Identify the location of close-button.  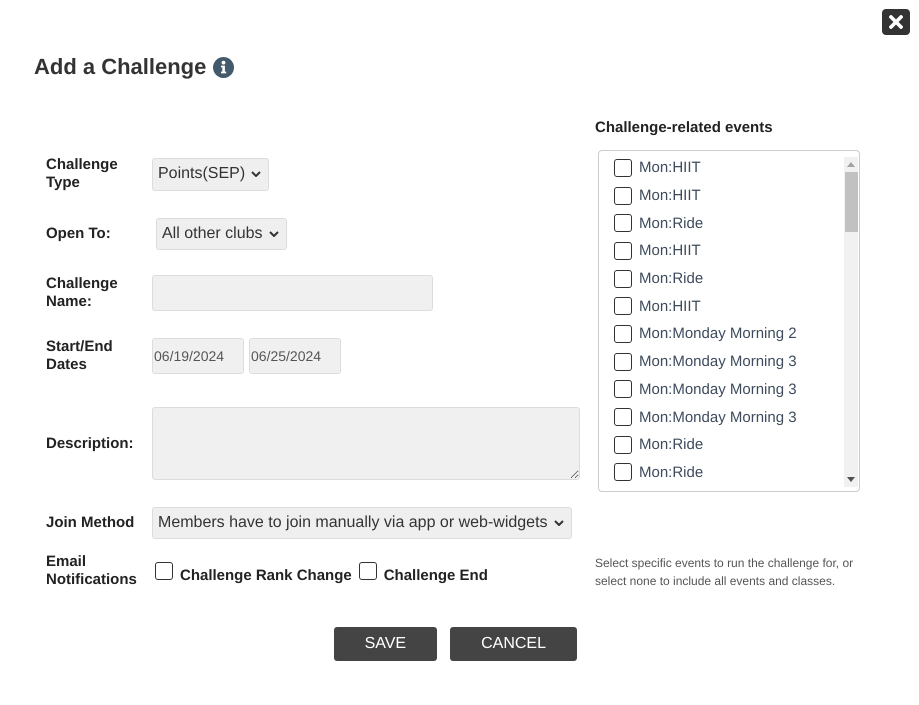
(896, 22).